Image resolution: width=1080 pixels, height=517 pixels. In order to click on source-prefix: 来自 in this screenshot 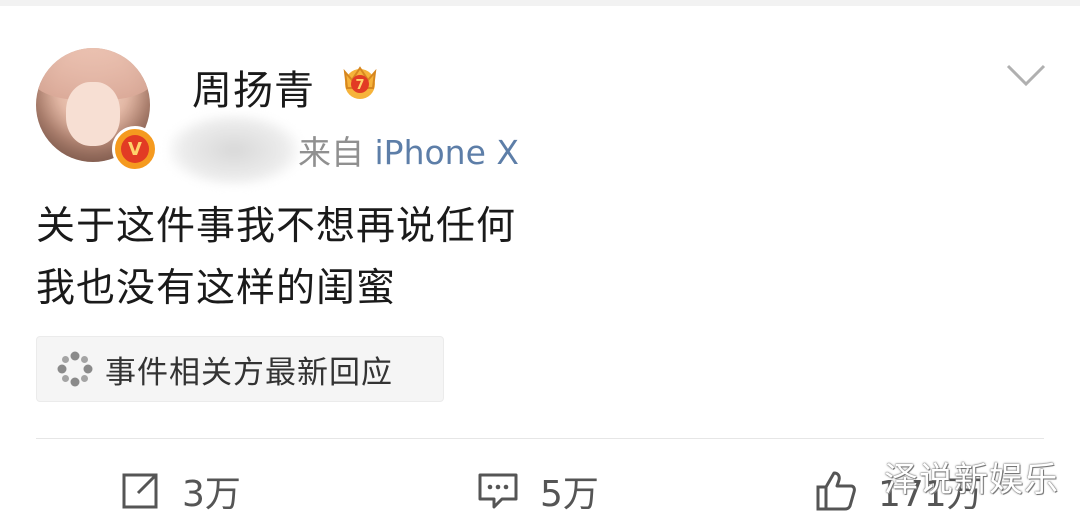, I will do `click(331, 152)`.